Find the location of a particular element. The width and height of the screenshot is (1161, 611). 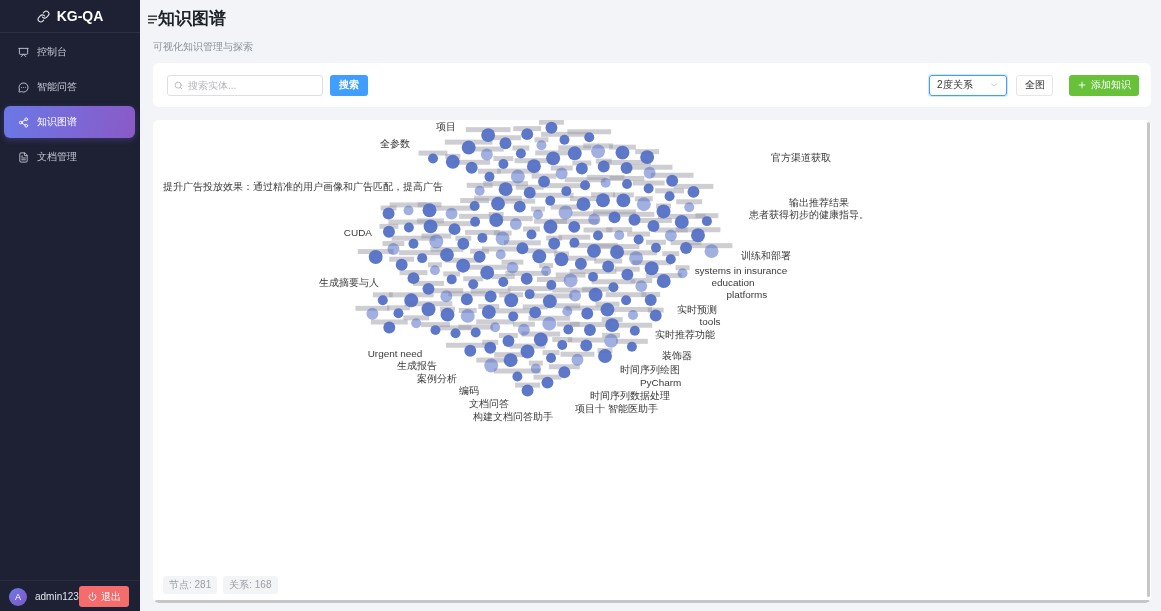

link-icon is located at coordinates (43, 16).